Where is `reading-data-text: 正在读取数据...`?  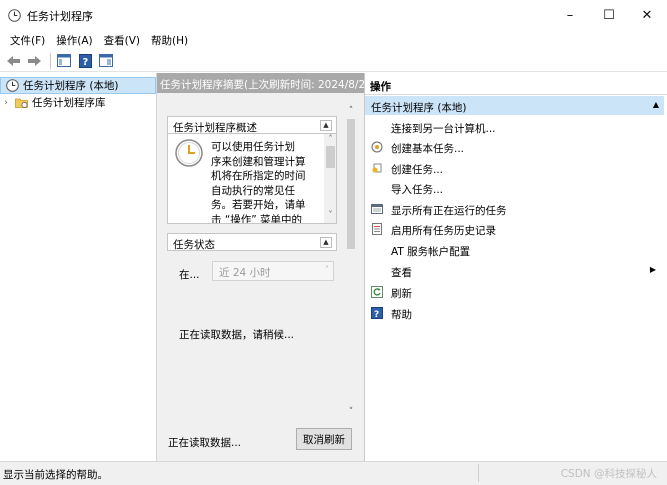 reading-data-text: 正在读取数据... is located at coordinates (205, 443).